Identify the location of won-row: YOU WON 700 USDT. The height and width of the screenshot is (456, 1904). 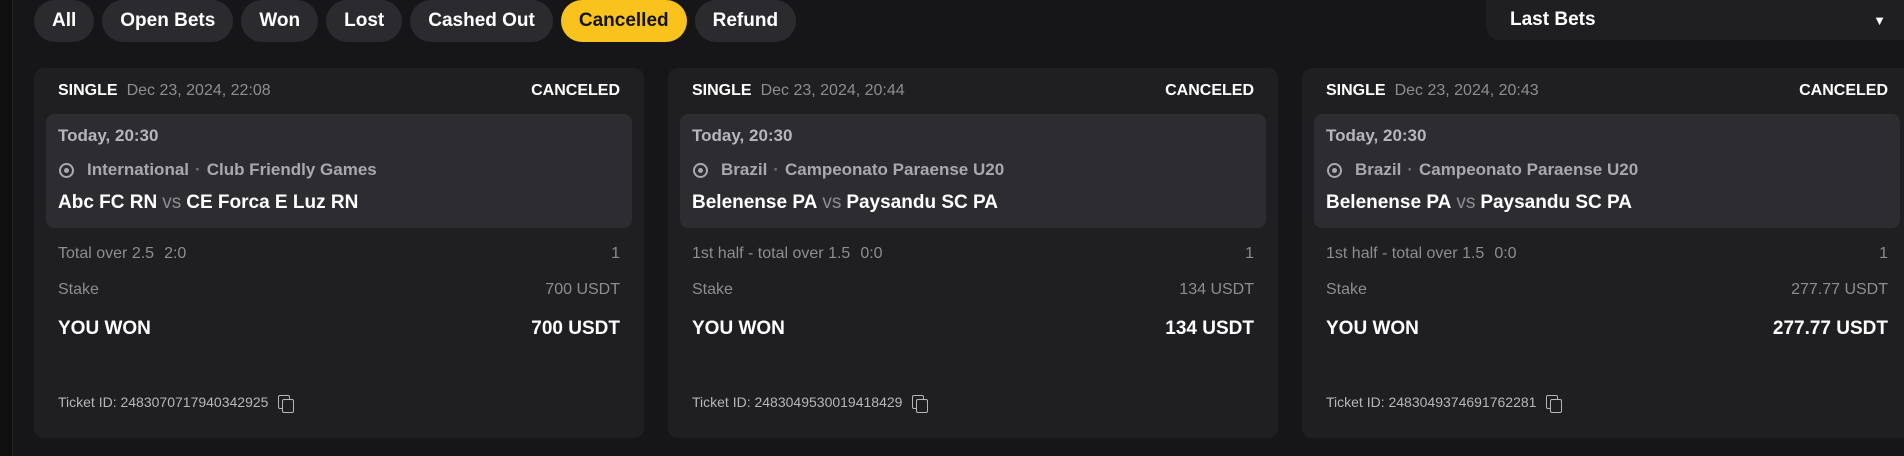
(339, 329).